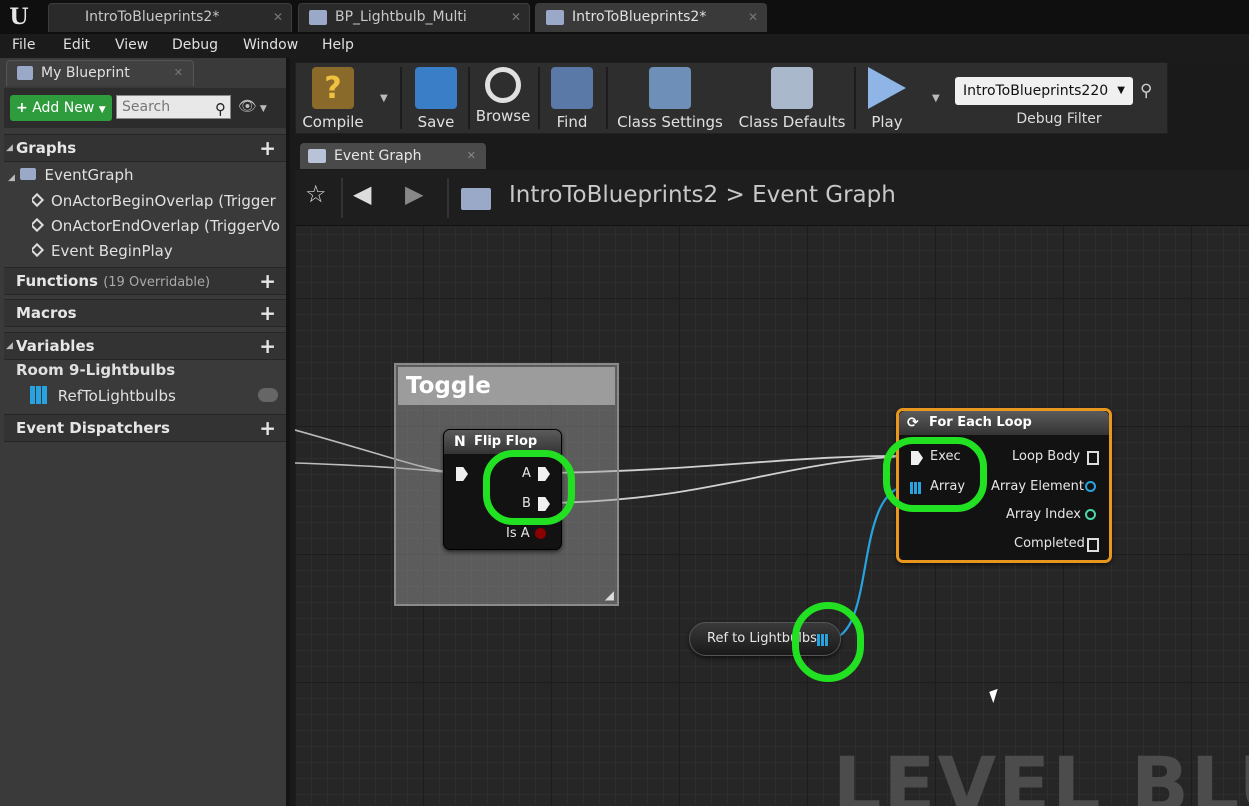  Describe the element at coordinates (38, 200) in the screenshot. I see `event-diamond-icon` at that location.